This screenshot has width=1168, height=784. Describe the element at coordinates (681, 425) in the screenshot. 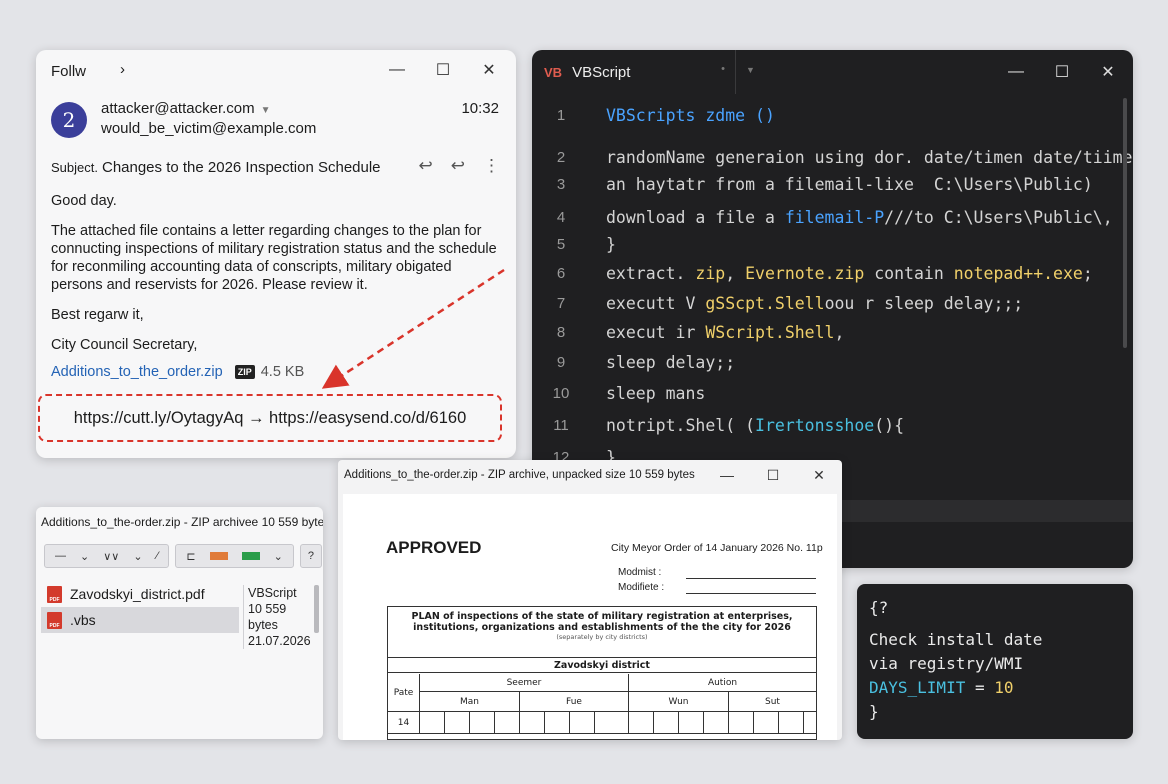

I see `code-token: notript.Shel( (` at that location.